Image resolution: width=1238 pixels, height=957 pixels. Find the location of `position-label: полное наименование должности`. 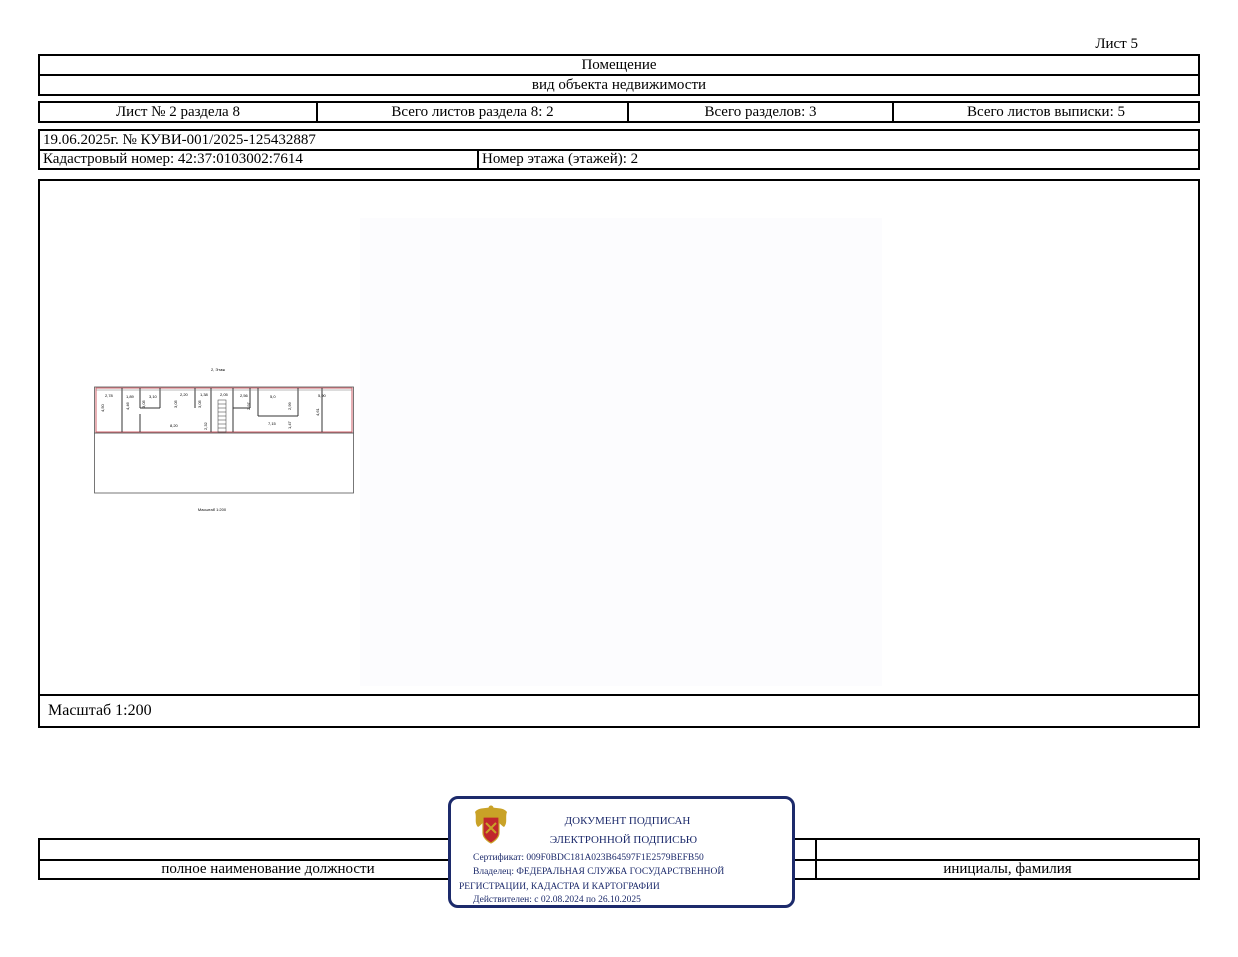

position-label: полное наименование должности is located at coordinates (268, 869).